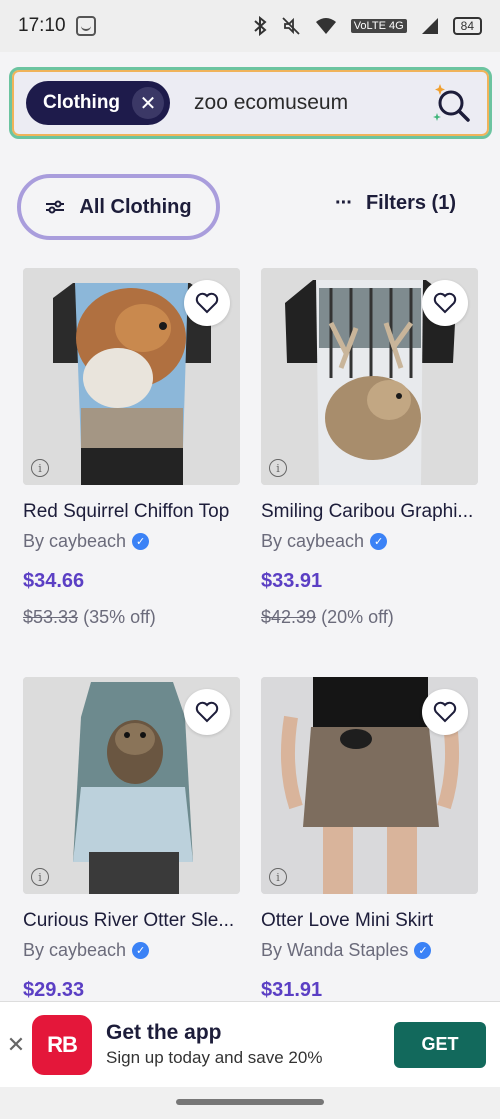 The width and height of the screenshot is (500, 1119). I want to click on product-price: $29.33, so click(54, 990).